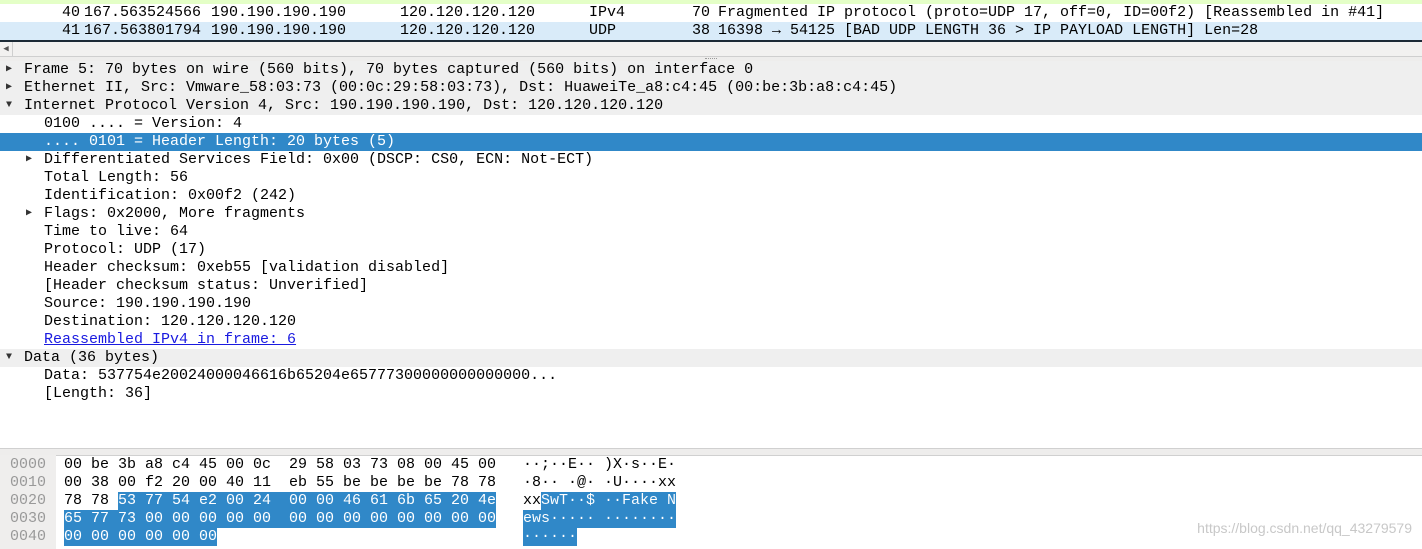 Image resolution: width=1422 pixels, height=549 pixels. Describe the element at coordinates (711, 142) in the screenshot. I see `tree-item: .... 0101 = Header Length: 20 bytes (5)` at that location.